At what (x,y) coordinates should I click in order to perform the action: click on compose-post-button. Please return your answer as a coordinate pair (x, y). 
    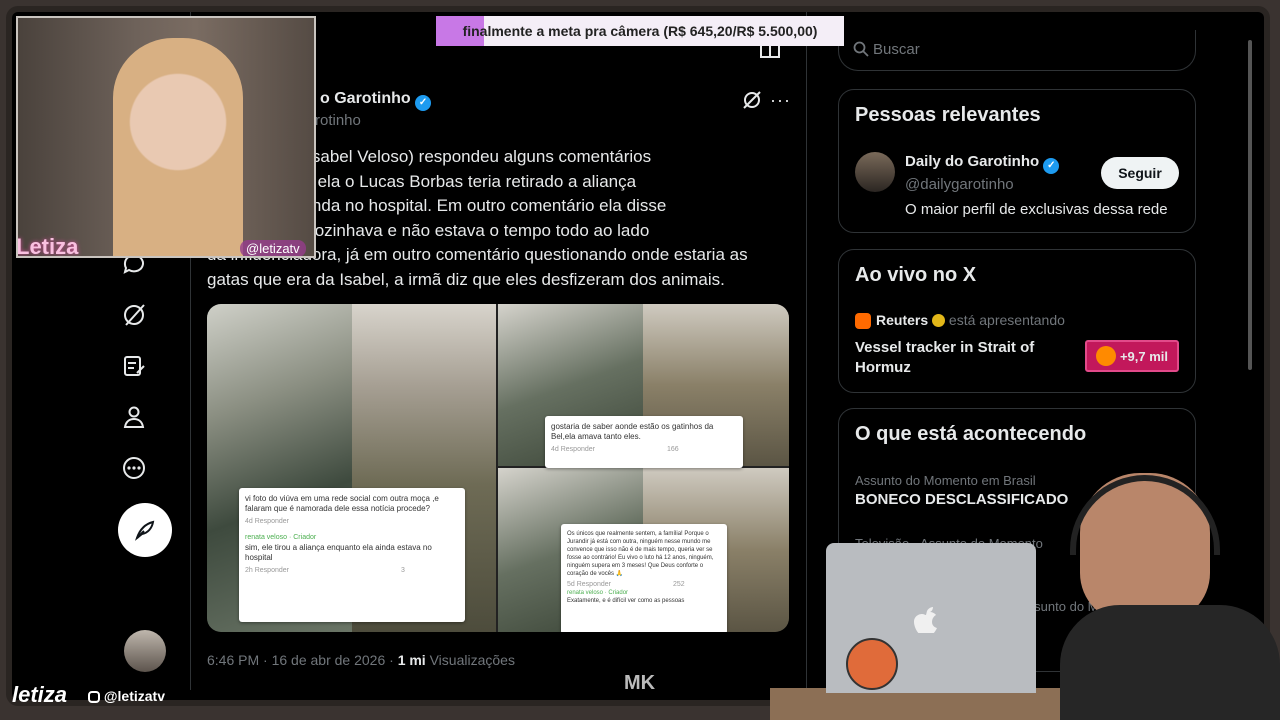
    Looking at the image, I should click on (145, 530).